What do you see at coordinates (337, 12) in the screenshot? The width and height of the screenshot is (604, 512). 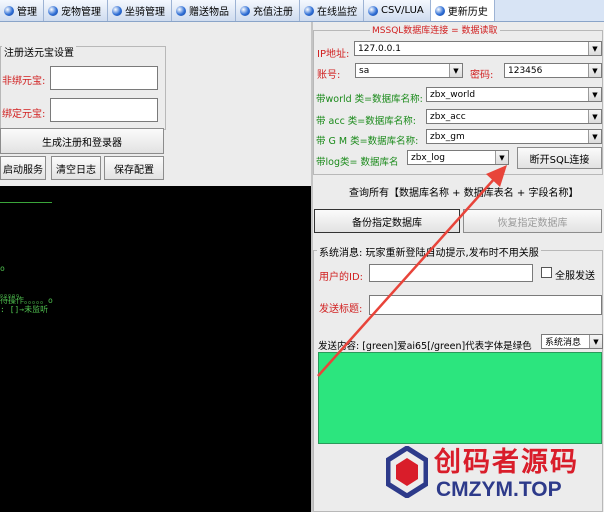 I see `tab-label: 在线监控` at bounding box center [337, 12].